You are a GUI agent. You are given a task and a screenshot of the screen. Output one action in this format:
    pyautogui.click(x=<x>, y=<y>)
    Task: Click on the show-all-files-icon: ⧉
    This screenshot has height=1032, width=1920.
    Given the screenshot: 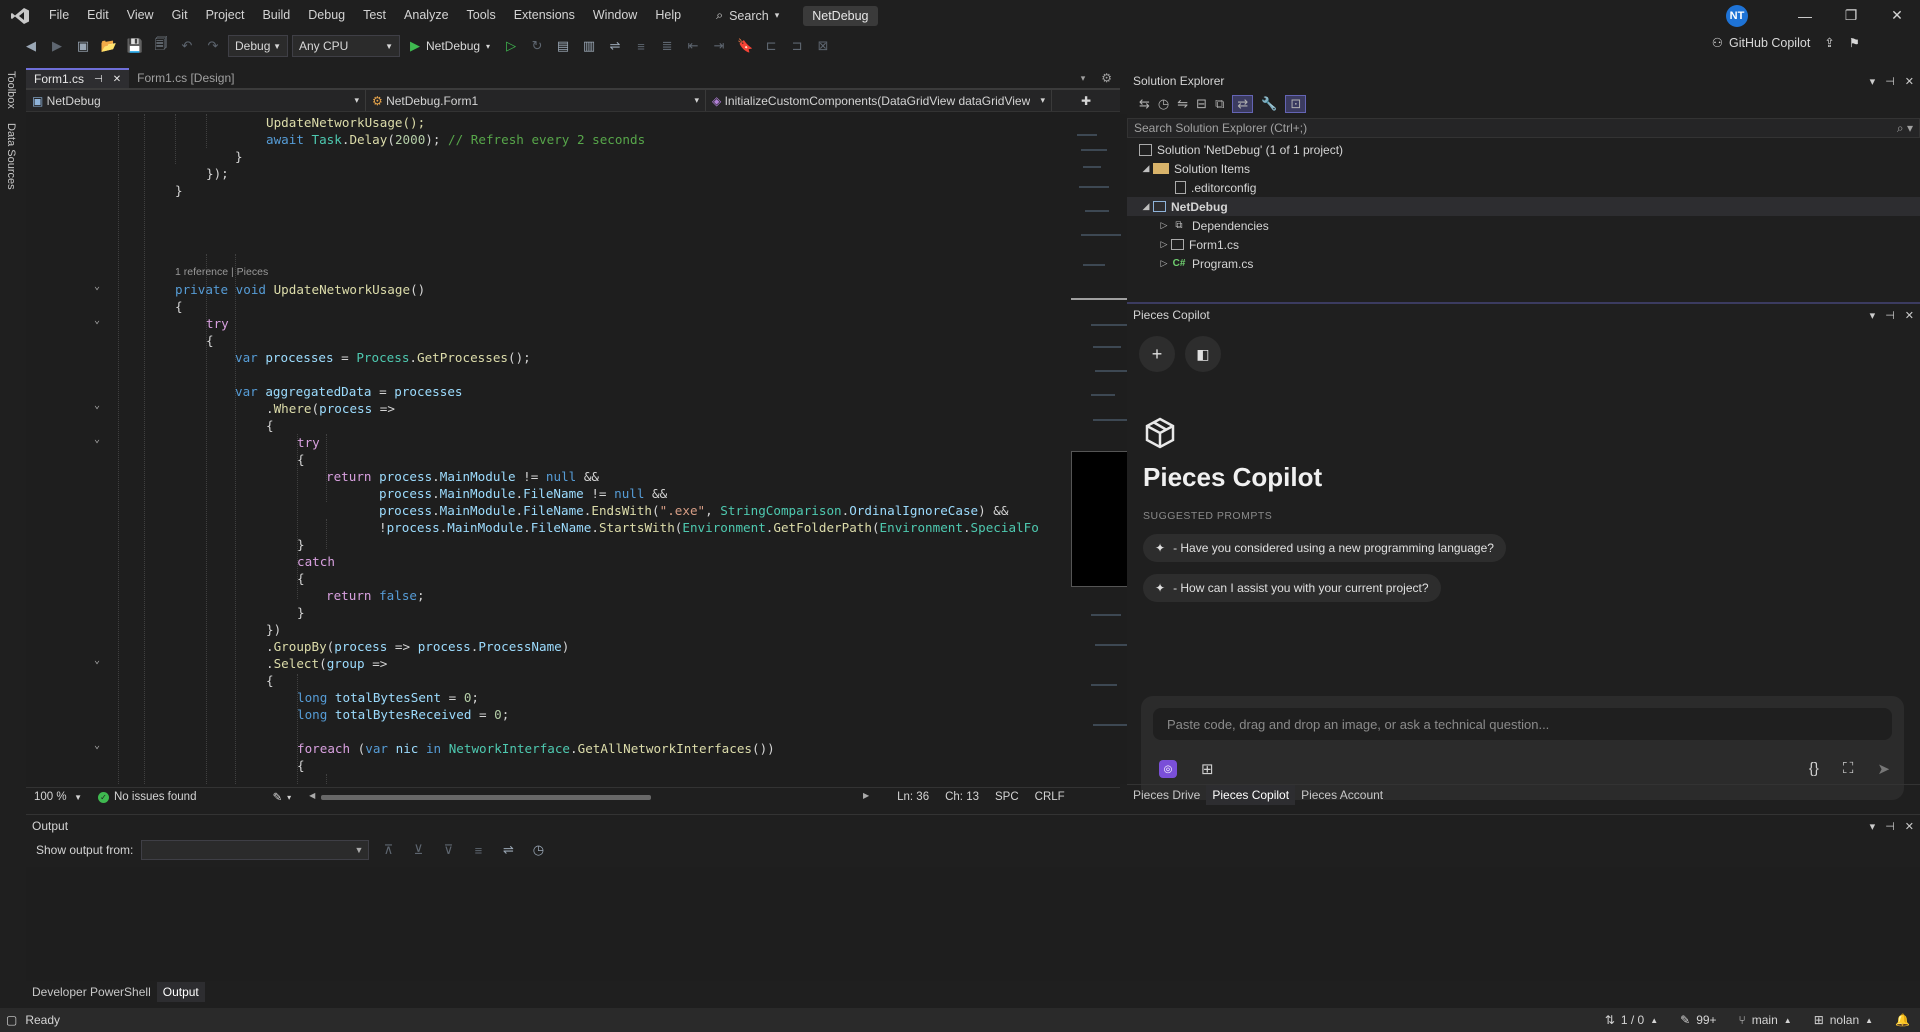 What is the action you would take?
    pyautogui.click(x=1219, y=104)
    